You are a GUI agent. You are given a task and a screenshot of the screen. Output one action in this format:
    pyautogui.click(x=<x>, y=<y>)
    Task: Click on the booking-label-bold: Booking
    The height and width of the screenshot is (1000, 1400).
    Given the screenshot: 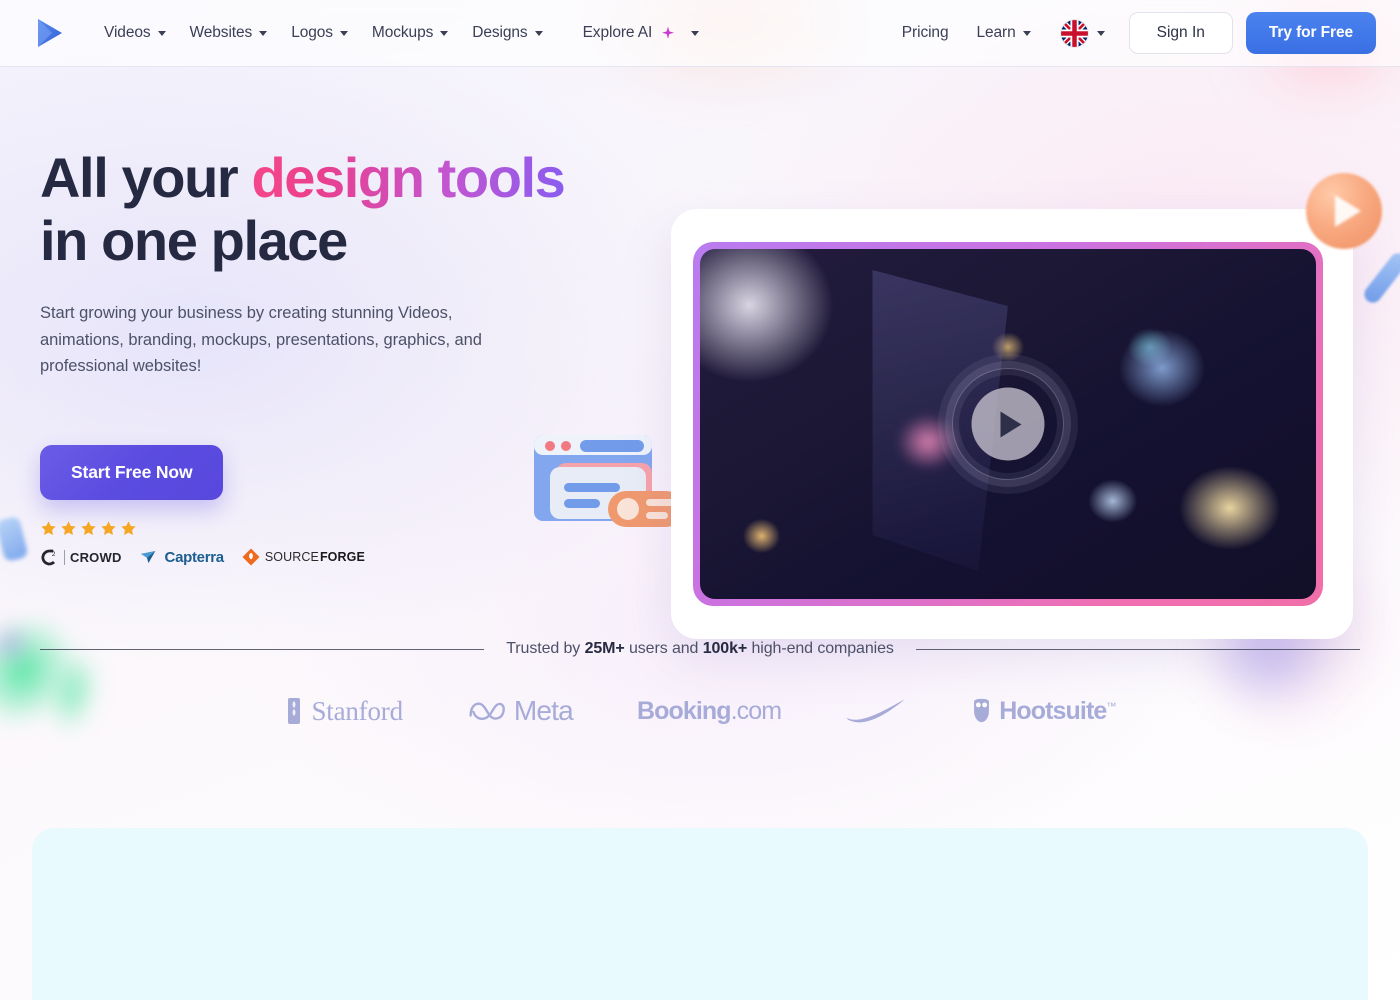 What is the action you would take?
    pyautogui.click(x=684, y=710)
    